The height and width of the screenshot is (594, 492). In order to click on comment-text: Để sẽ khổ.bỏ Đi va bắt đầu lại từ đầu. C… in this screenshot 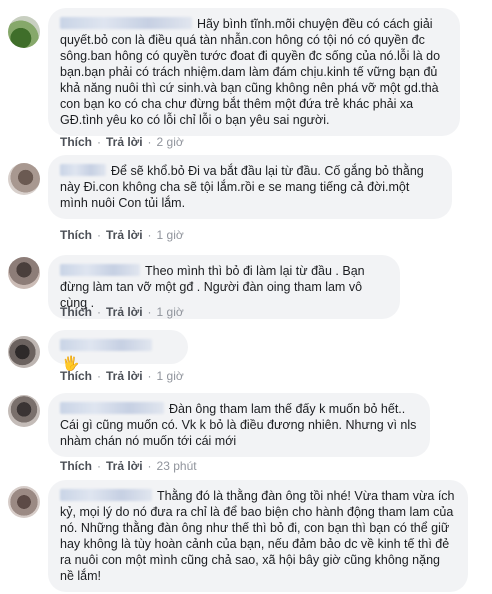, I will do `click(242, 187)`.